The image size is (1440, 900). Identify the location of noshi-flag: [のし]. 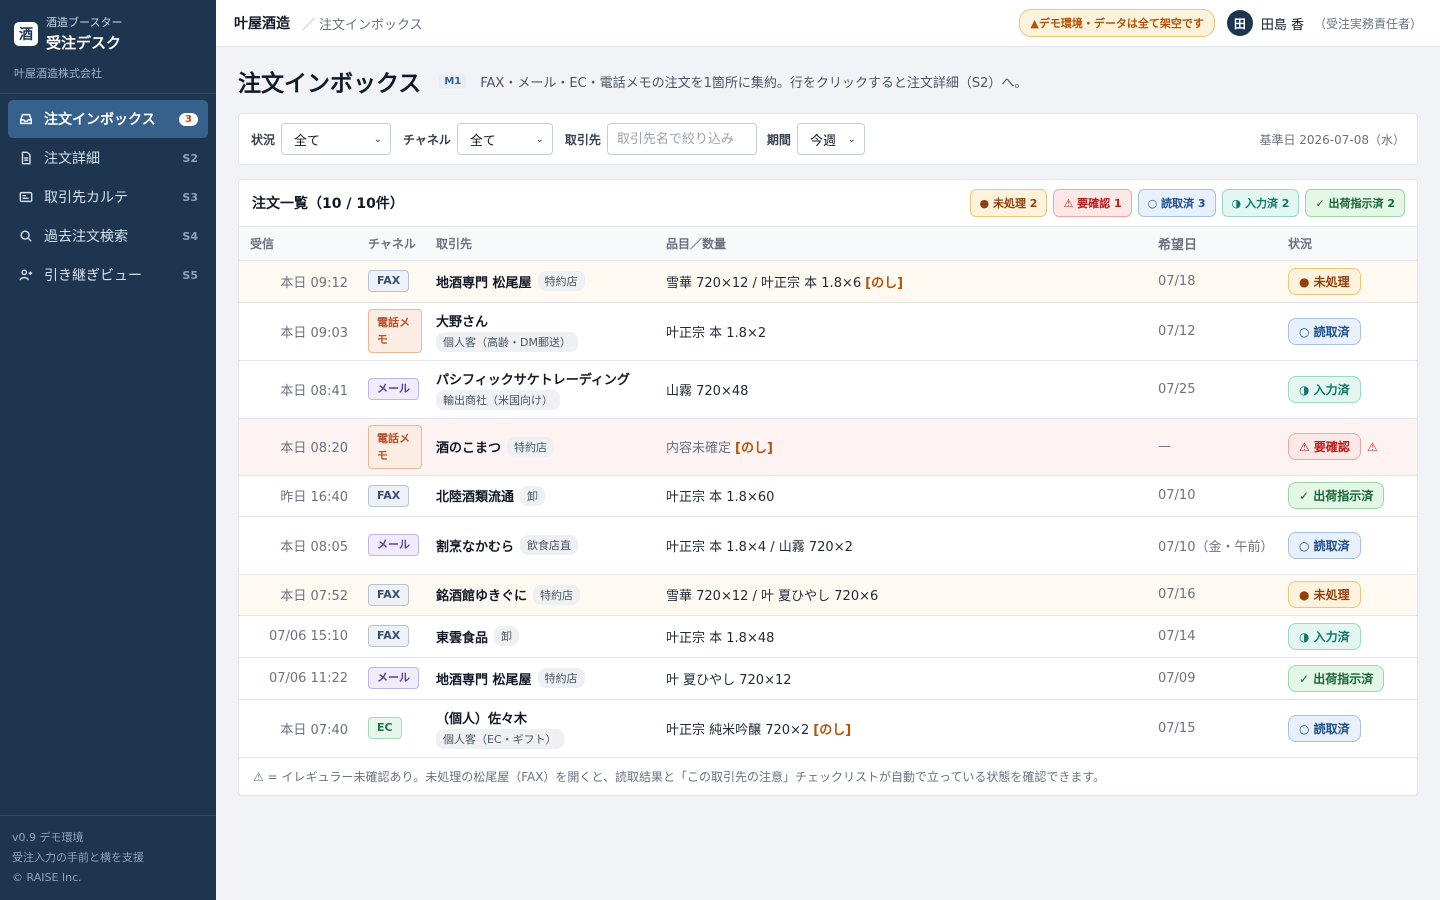
(754, 448).